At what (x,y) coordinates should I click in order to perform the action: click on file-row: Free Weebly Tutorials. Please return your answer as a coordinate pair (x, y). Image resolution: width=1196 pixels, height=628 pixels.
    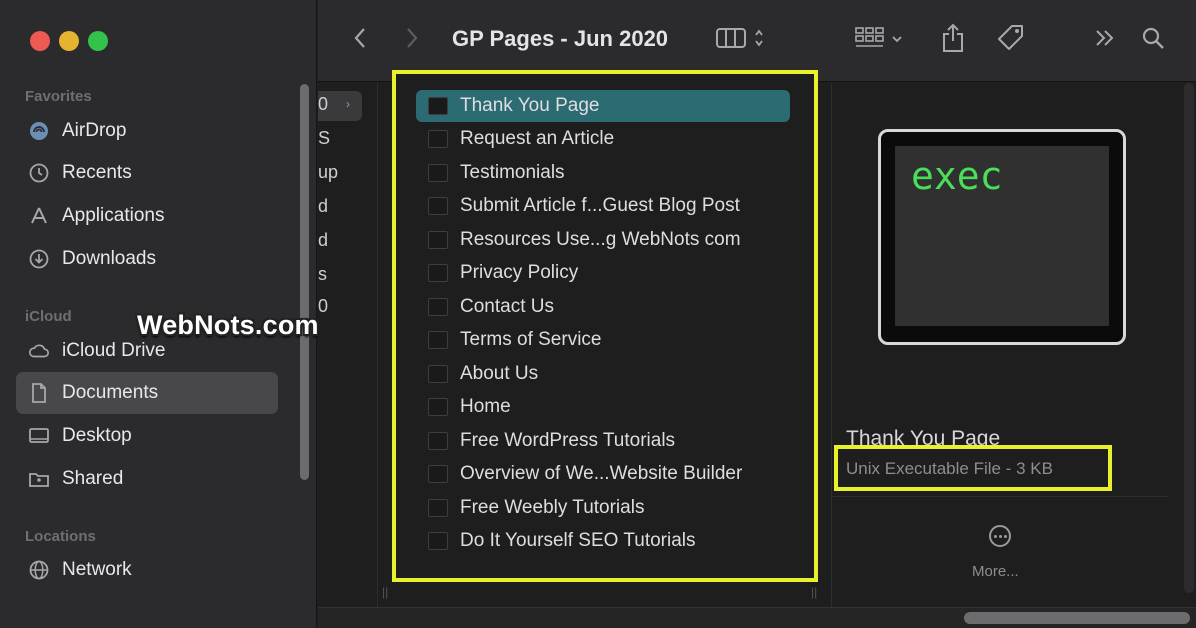
    Looking at the image, I should click on (603, 508).